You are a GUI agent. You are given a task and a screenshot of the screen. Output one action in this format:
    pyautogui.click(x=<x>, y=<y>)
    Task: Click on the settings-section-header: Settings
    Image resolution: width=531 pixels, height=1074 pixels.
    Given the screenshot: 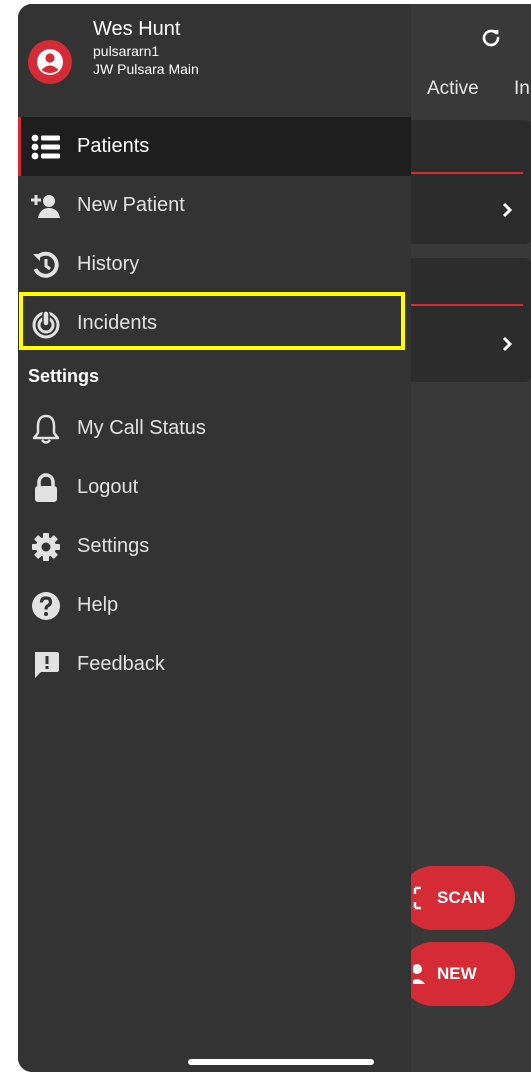 What is the action you would take?
    pyautogui.click(x=64, y=376)
    